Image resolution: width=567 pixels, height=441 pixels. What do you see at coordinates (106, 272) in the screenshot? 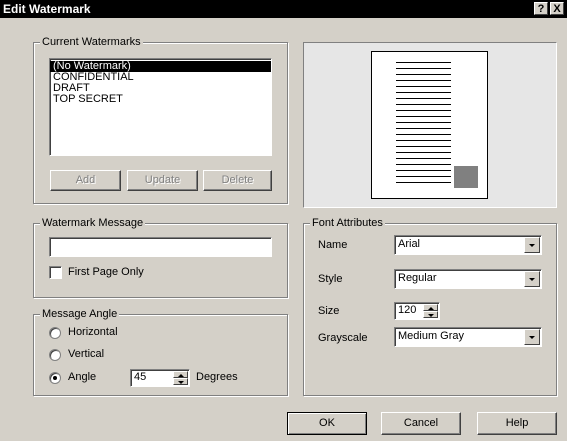
I see `first-page-only-label: First Page Only` at bounding box center [106, 272].